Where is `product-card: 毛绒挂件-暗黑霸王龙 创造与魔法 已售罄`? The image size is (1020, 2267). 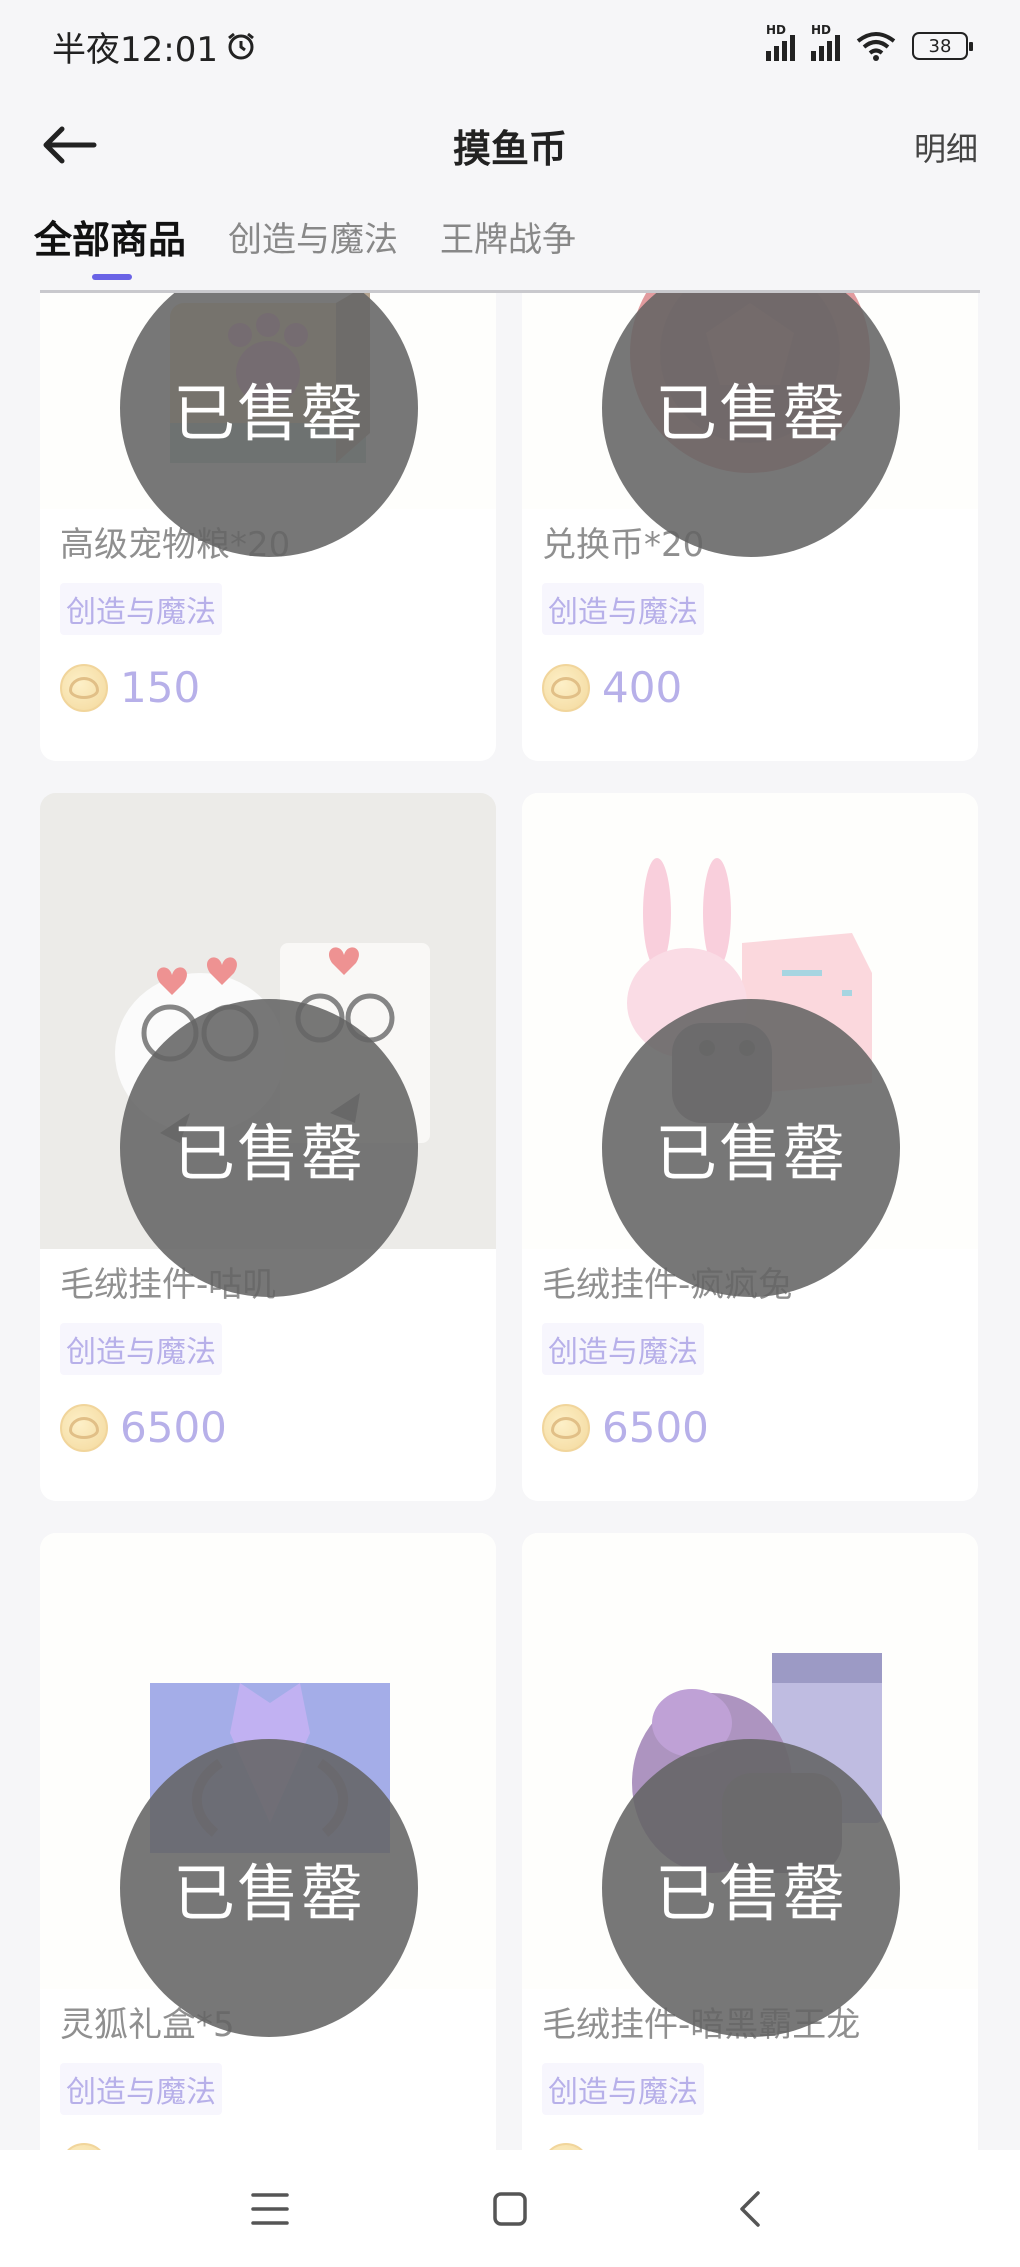
product-card: 毛绒挂件-暗黑霸王龙 创造与魔法 已售罄 is located at coordinates (750, 1841).